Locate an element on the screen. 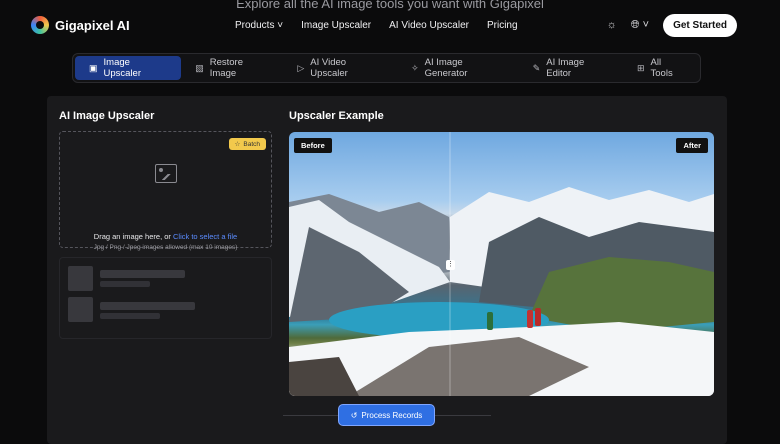 Image resolution: width=780 pixels, height=444 pixels. edit-icon: ✎ is located at coordinates (536, 67).